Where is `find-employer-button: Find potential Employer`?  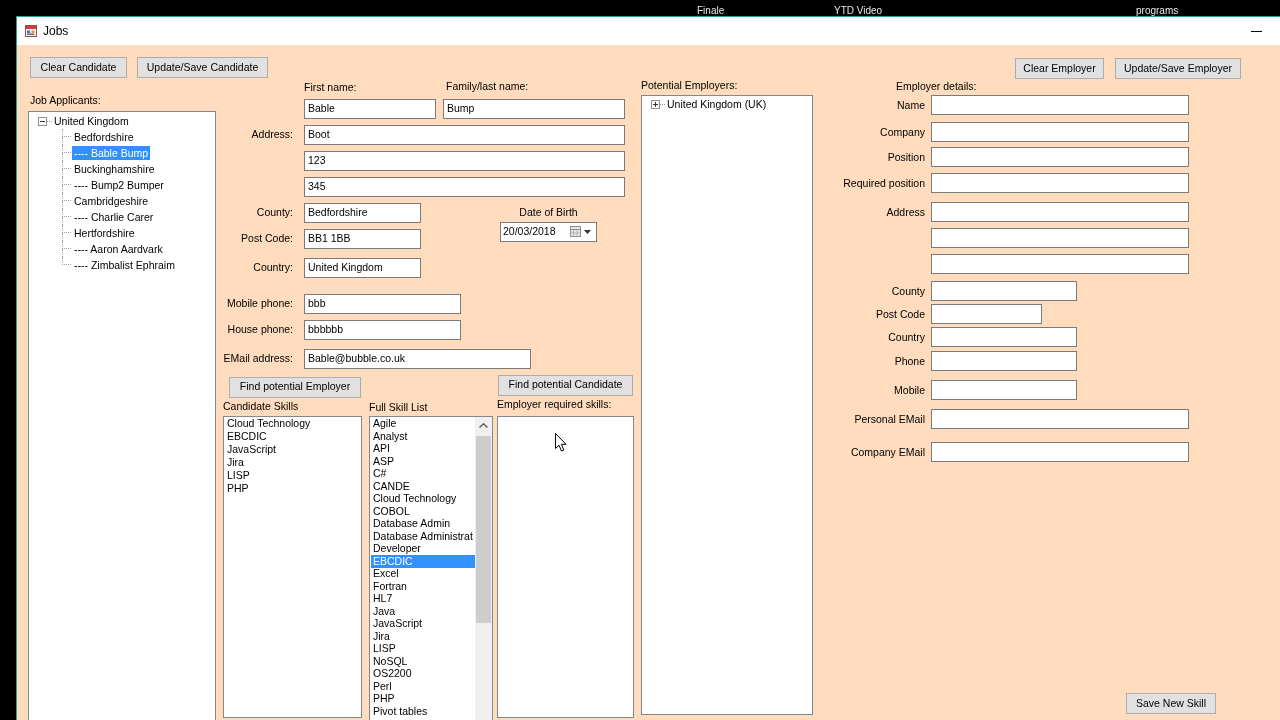
find-employer-button: Find potential Employer is located at coordinates (295, 387).